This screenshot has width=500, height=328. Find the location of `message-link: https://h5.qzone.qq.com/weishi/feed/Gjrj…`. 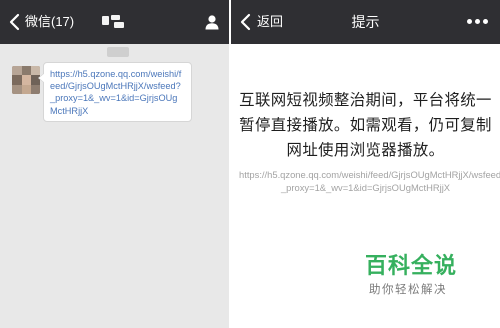

message-link: https://h5.qzone.qq.com/weishi/feed/Gjrj… is located at coordinates (117, 92).